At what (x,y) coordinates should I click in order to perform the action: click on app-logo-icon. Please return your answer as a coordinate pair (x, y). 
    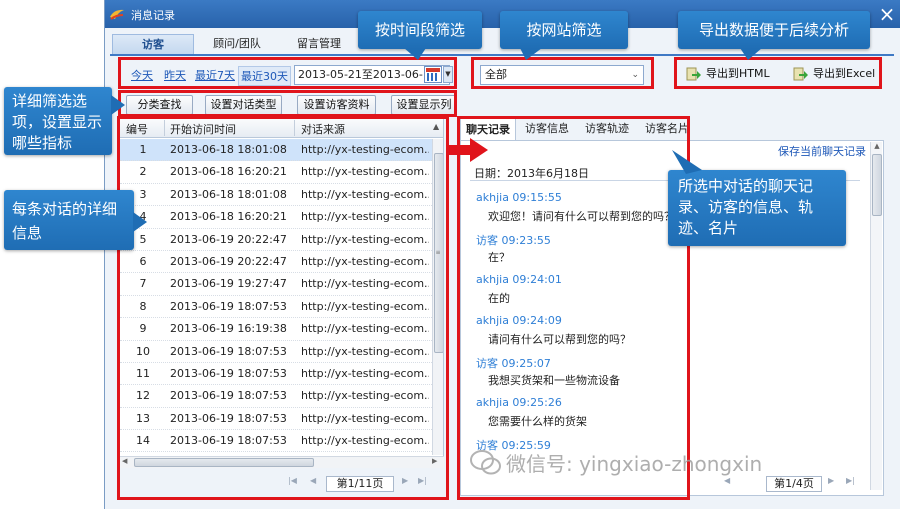
    Looking at the image, I should click on (117, 14).